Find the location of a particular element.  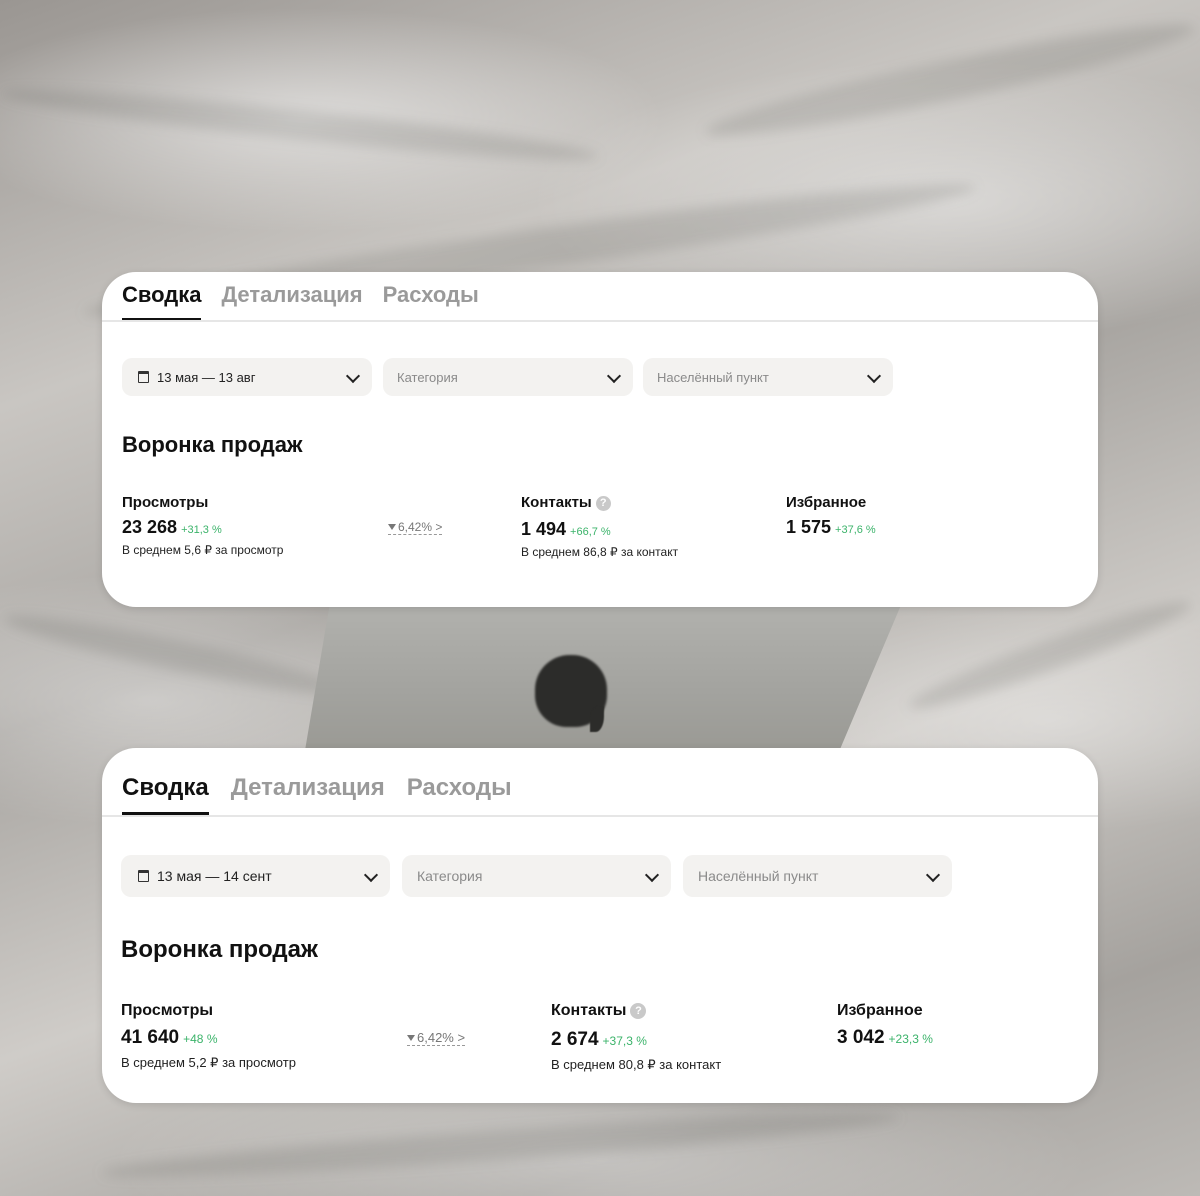

date-range-select: 13 мая — 13 авг is located at coordinates (247, 377).